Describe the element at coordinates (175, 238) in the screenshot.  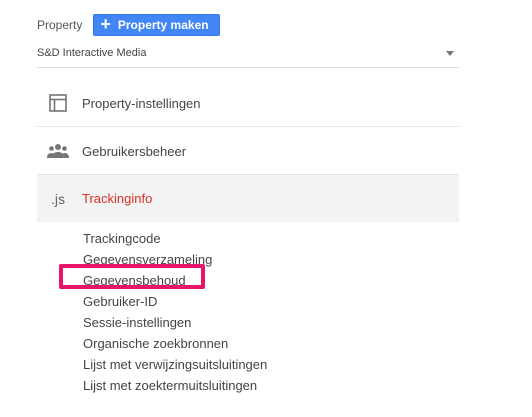
I see `submenu-item-trackingcode: Trackingcode` at that location.